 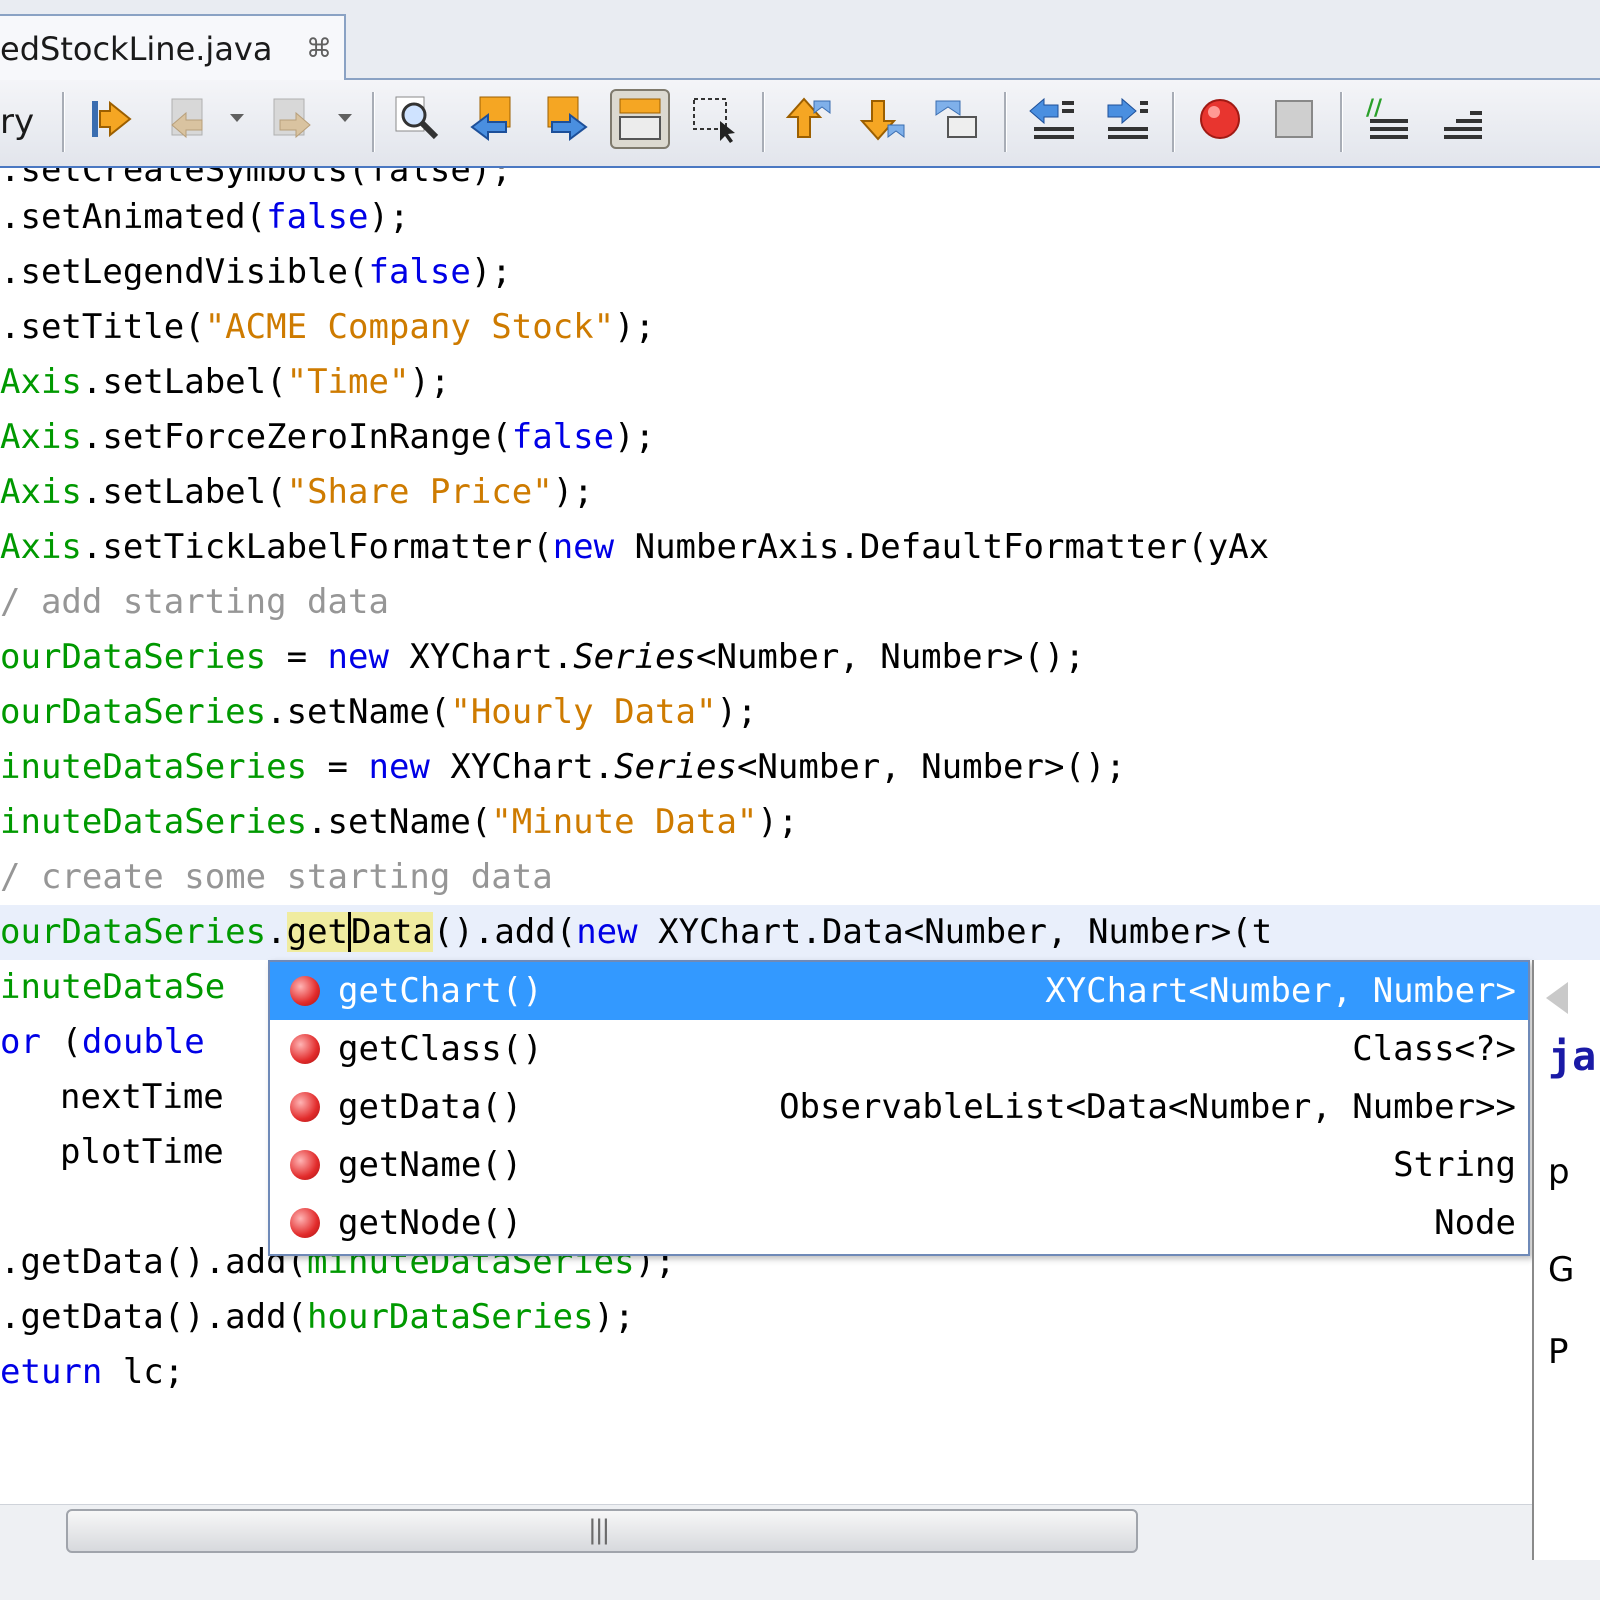 What do you see at coordinates (390, 932) in the screenshot?
I see `text-caret: Data` at bounding box center [390, 932].